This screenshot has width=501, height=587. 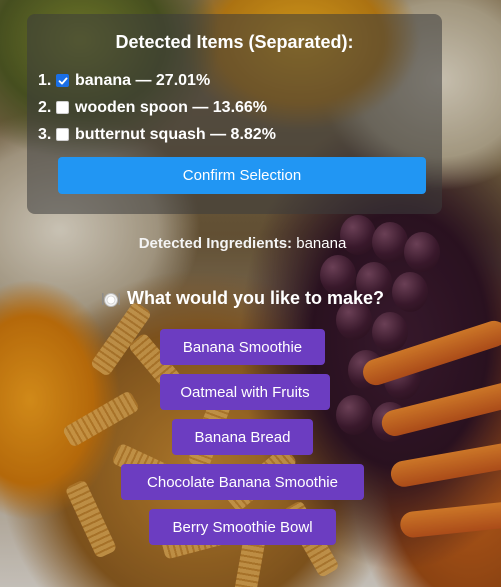 I want to click on recipe-option-button: Chocolate Banana Smoothie, so click(x=242, y=482).